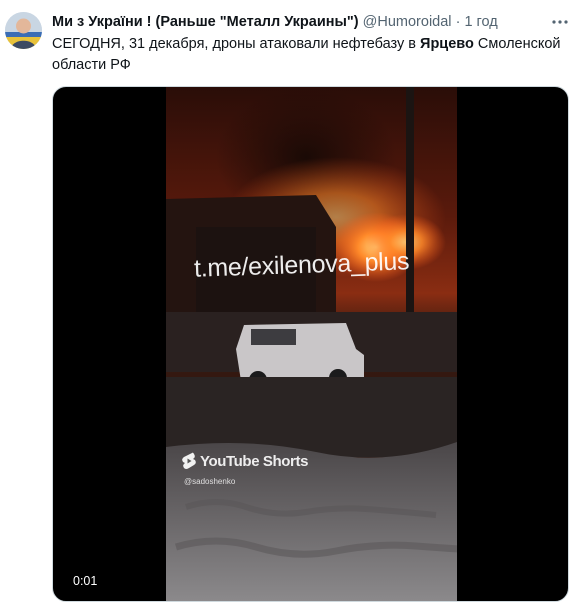 This screenshot has width=579, height=614. What do you see at coordinates (480, 22) in the screenshot?
I see `tweet-time: 1 год` at bounding box center [480, 22].